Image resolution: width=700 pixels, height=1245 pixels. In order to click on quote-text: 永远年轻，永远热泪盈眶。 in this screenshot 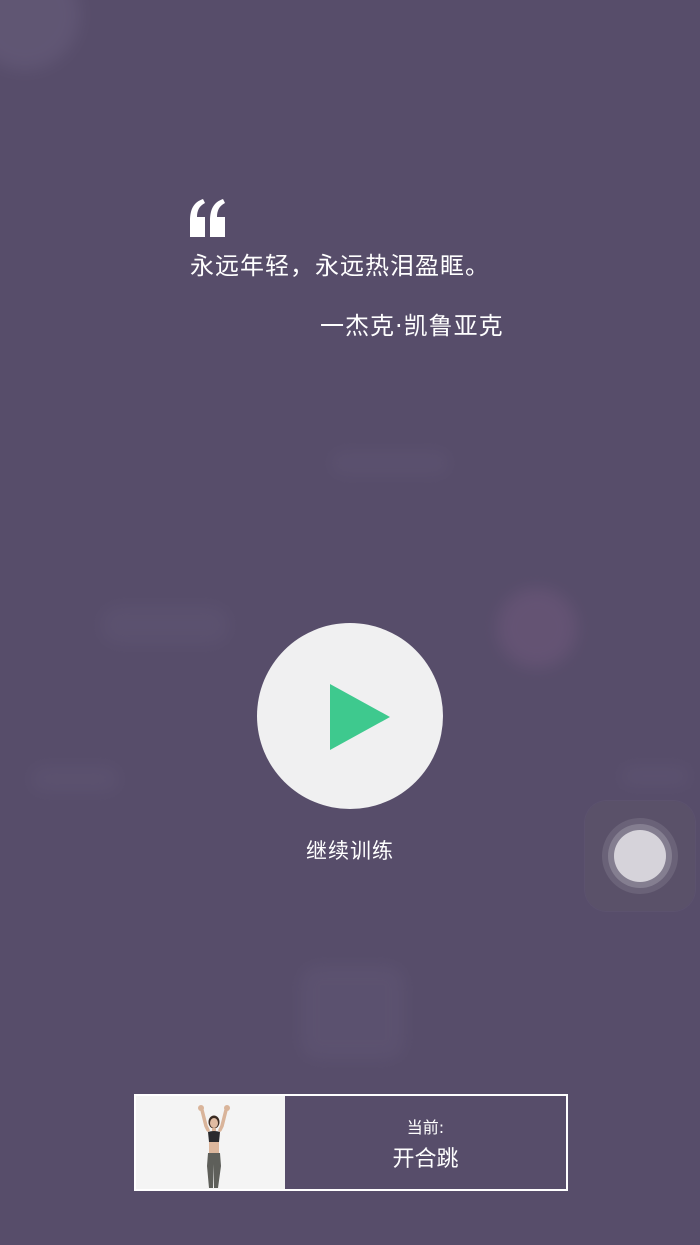, I will do `click(340, 266)`.